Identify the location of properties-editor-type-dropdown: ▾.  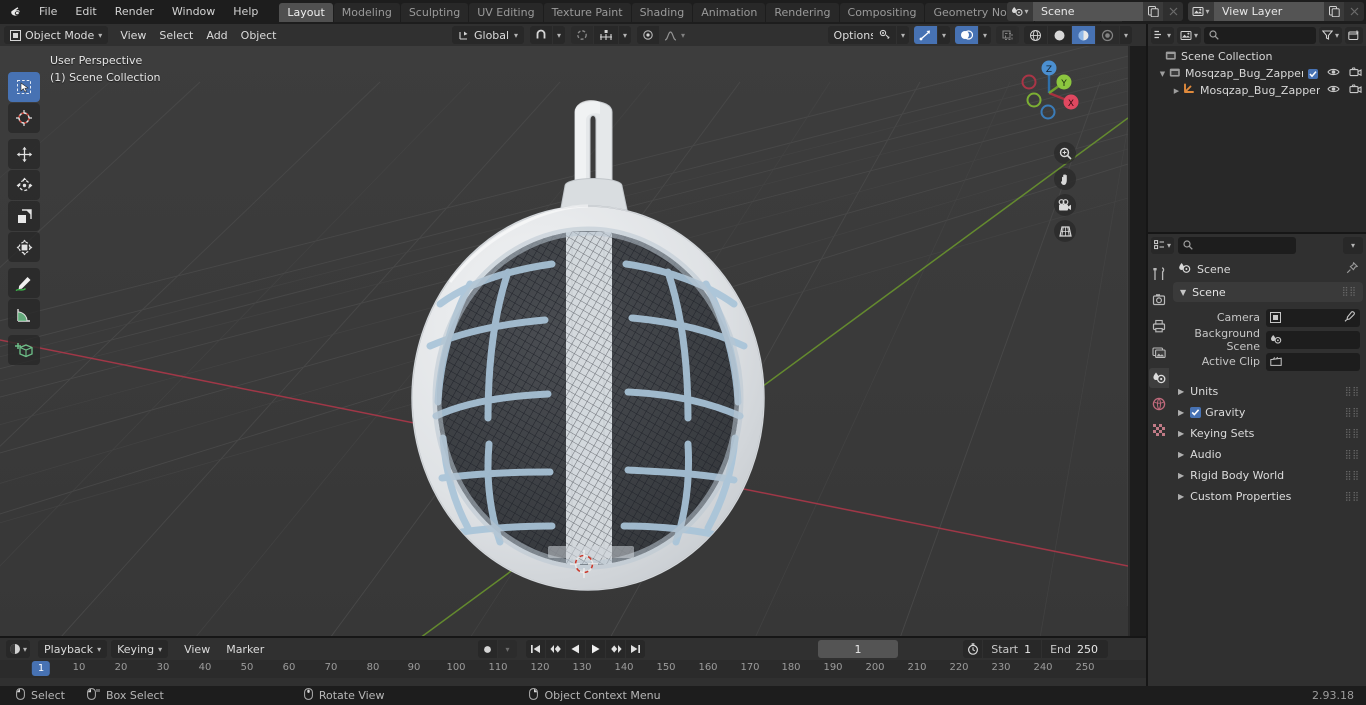
(1163, 245).